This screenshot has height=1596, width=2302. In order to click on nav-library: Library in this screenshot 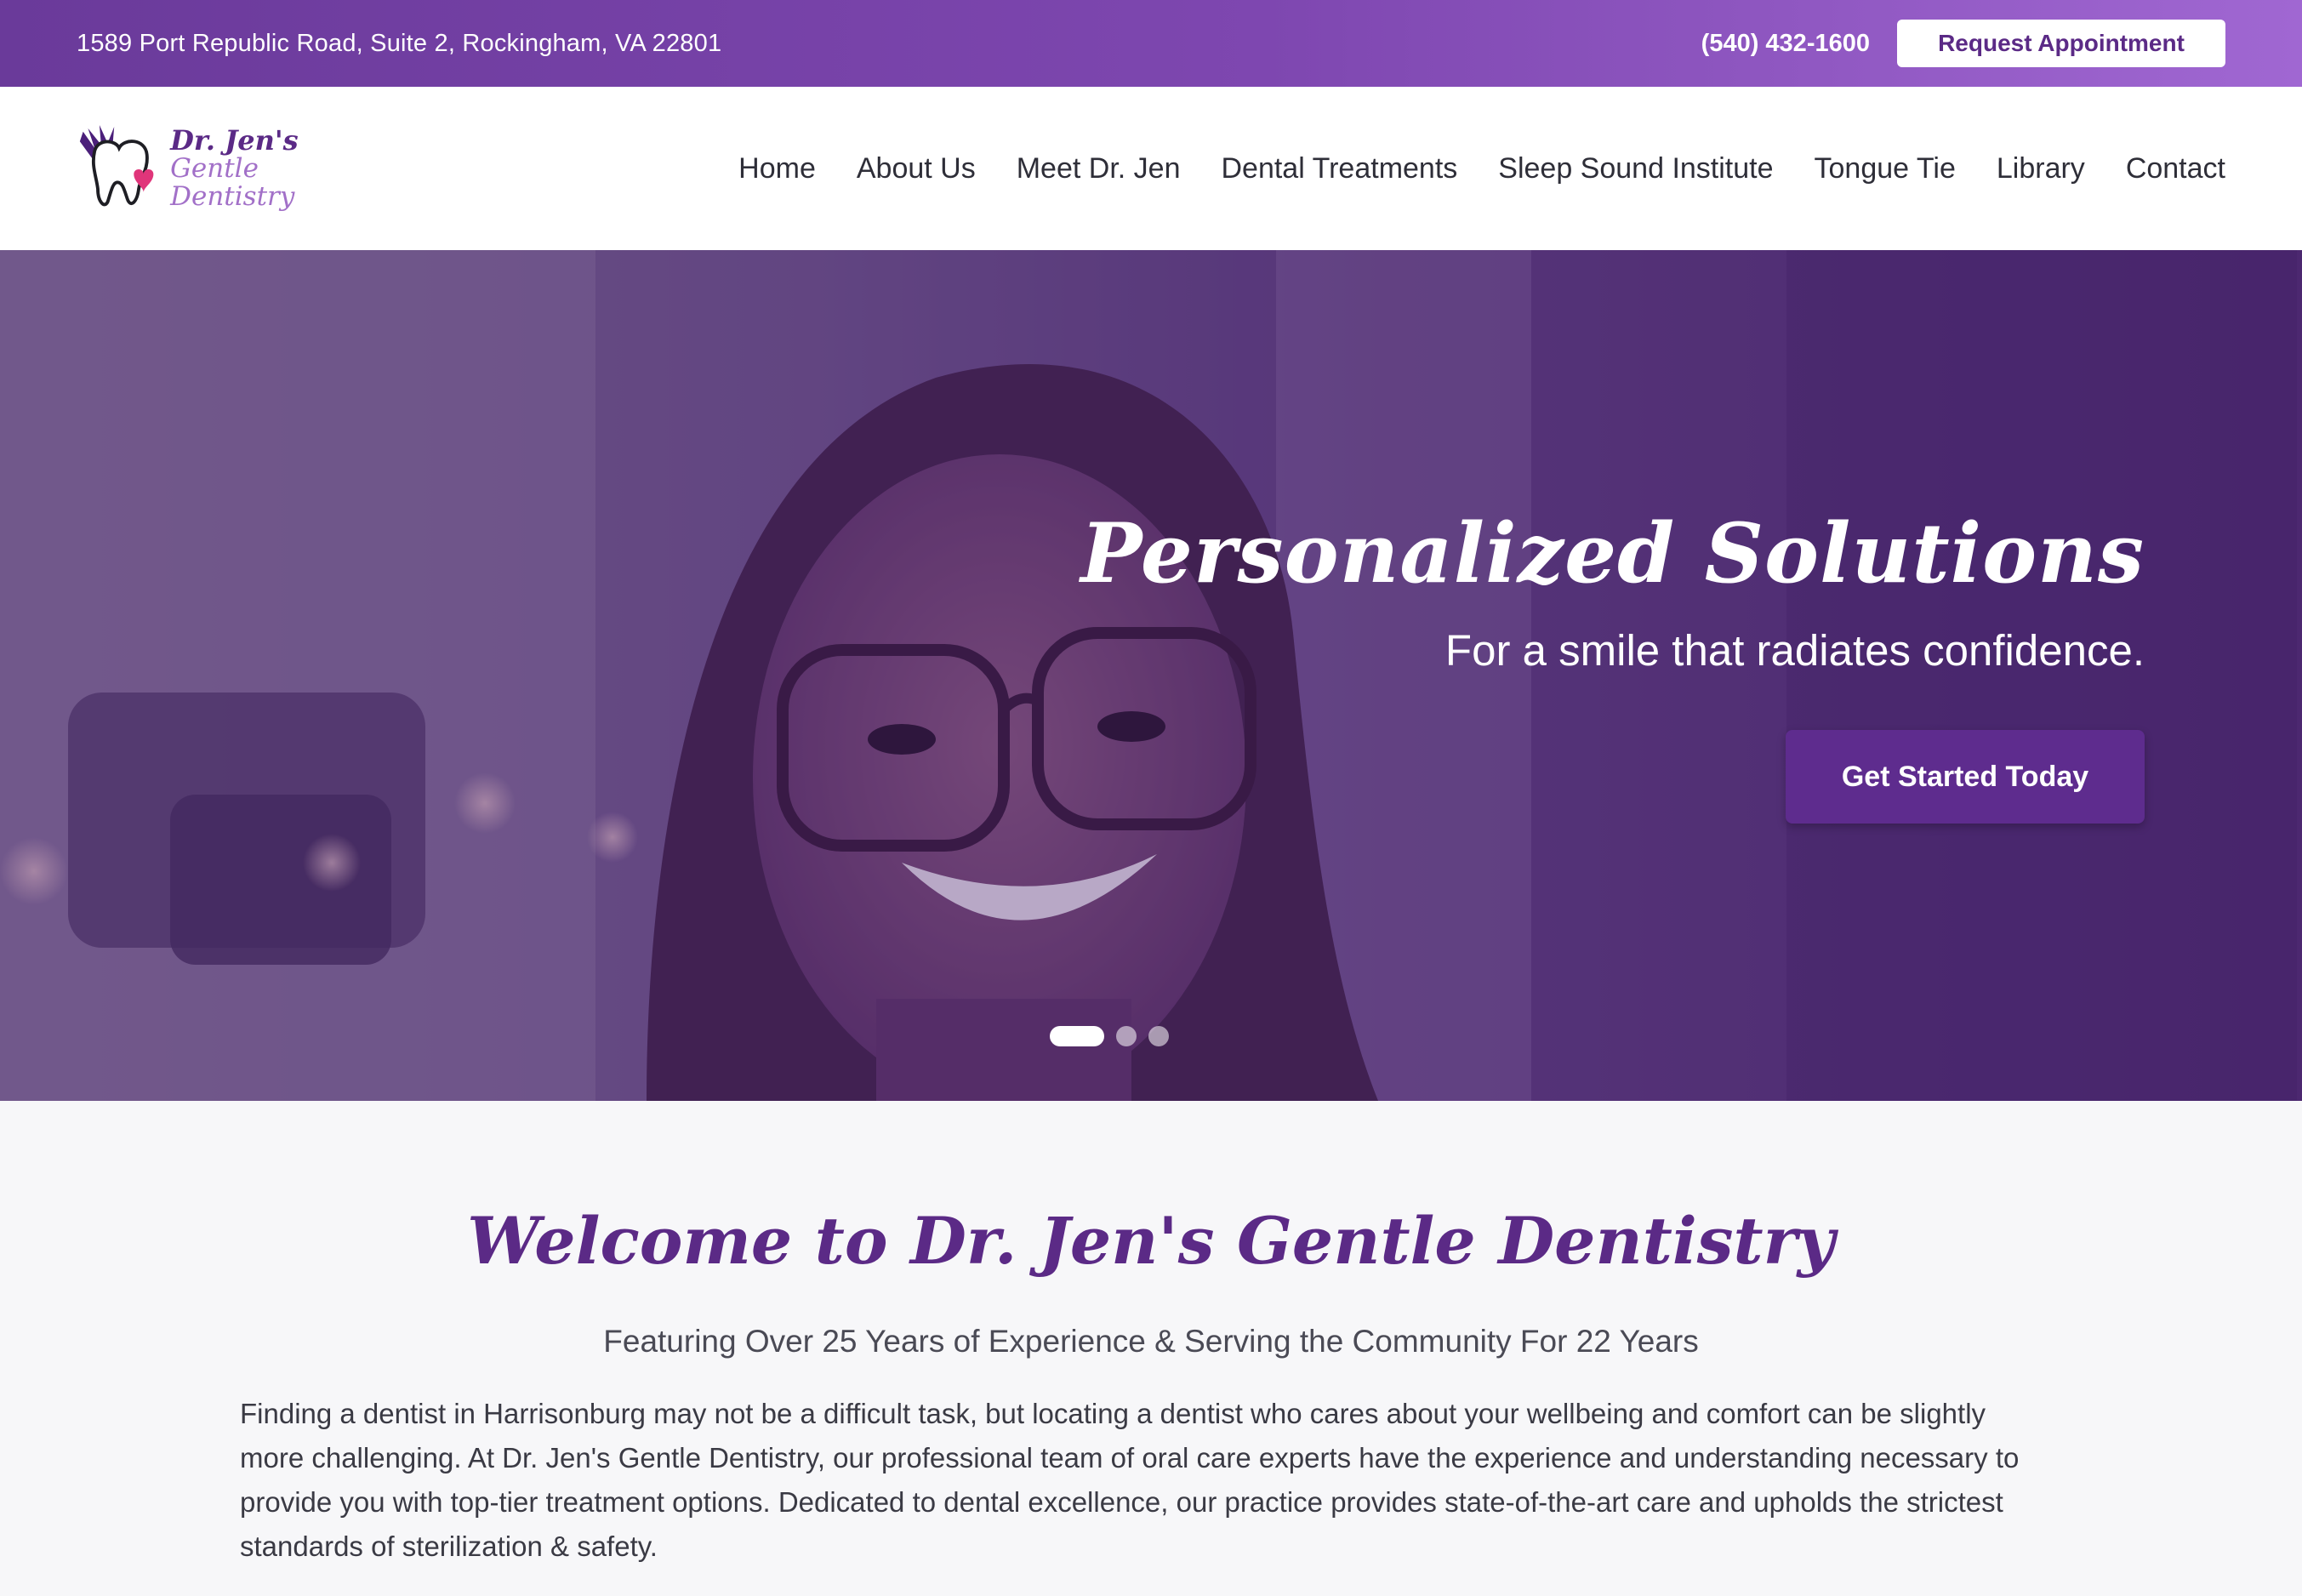, I will do `click(2041, 169)`.